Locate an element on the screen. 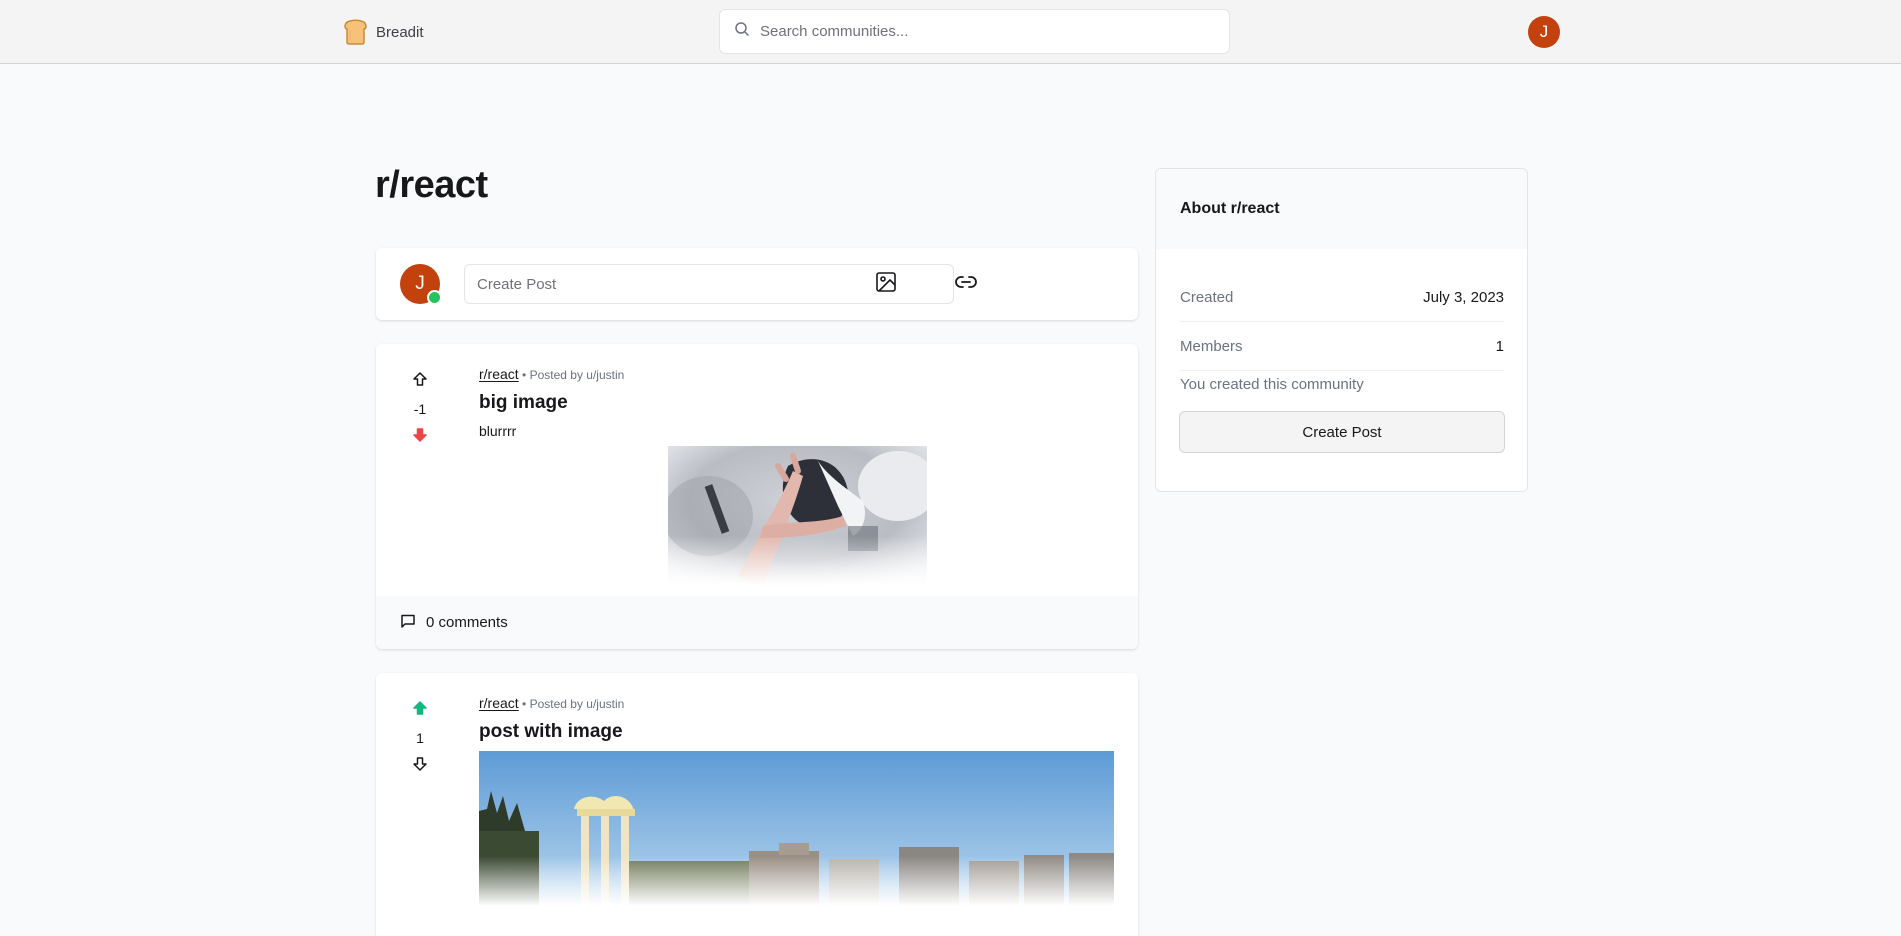  post-comments-link: 0 comments is located at coordinates (757, 622).